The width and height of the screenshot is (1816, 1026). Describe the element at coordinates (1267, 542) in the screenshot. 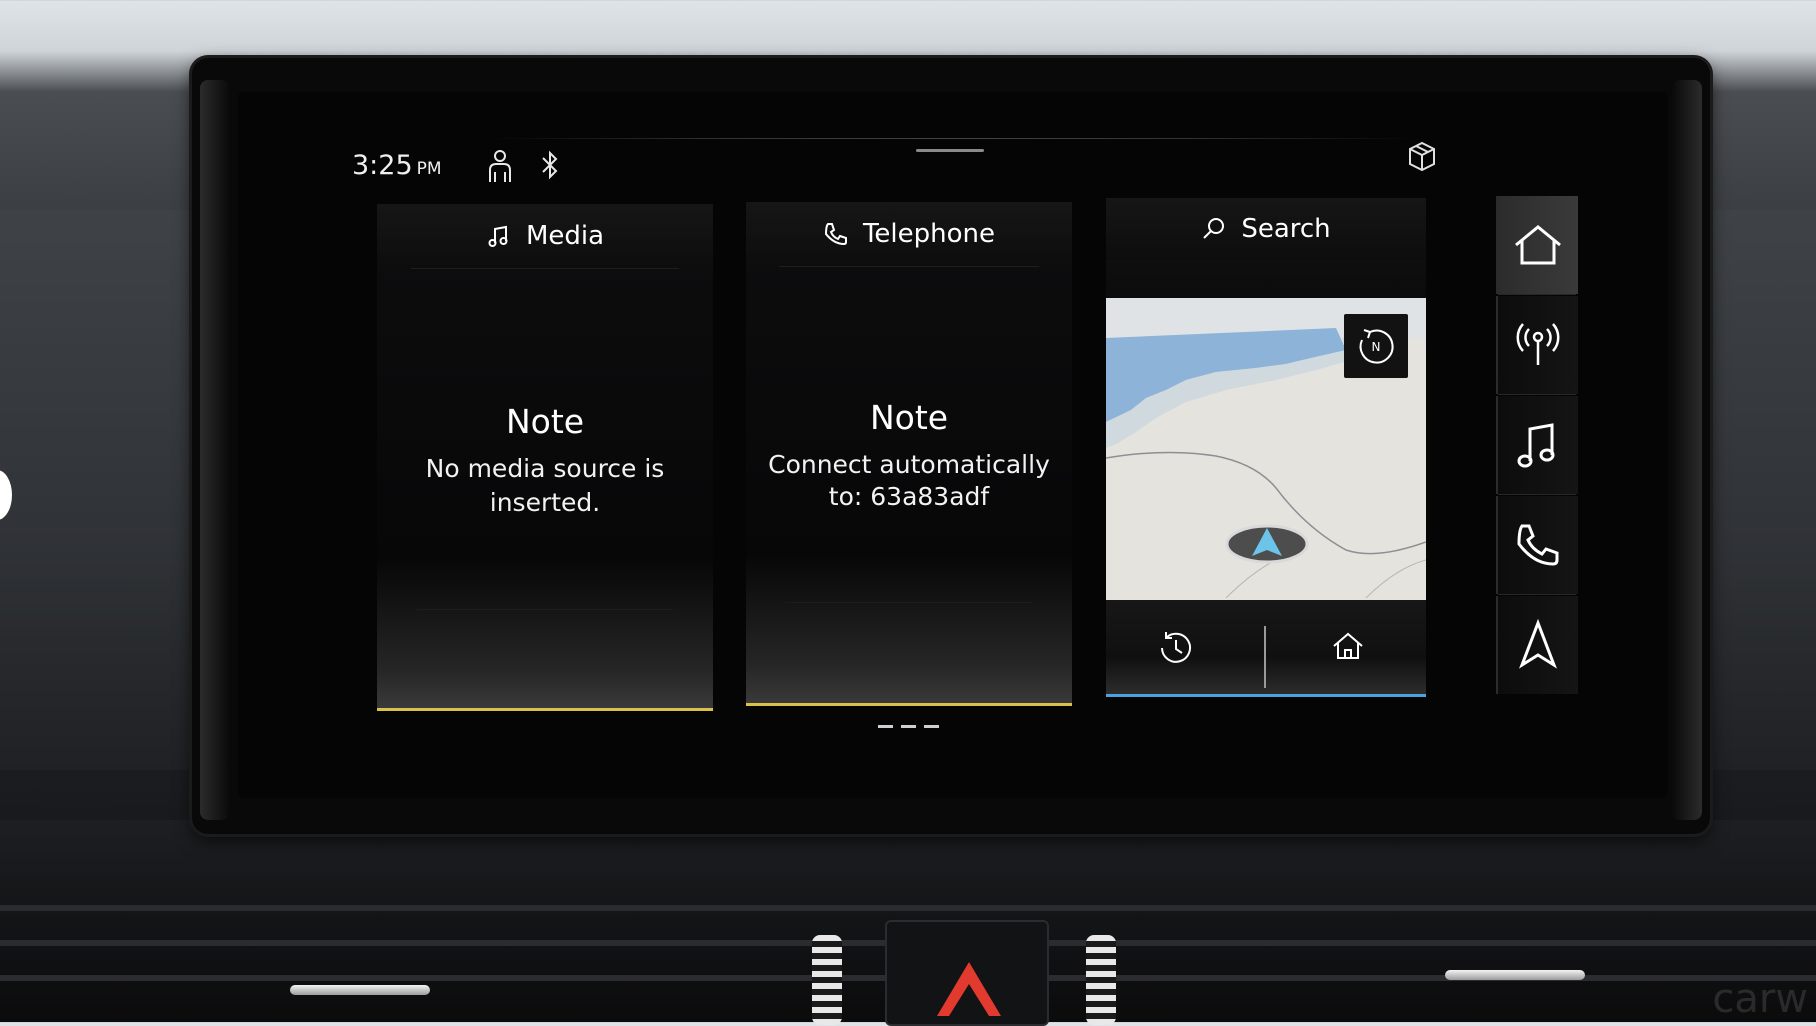

I see `vehicle-position-icon` at that location.